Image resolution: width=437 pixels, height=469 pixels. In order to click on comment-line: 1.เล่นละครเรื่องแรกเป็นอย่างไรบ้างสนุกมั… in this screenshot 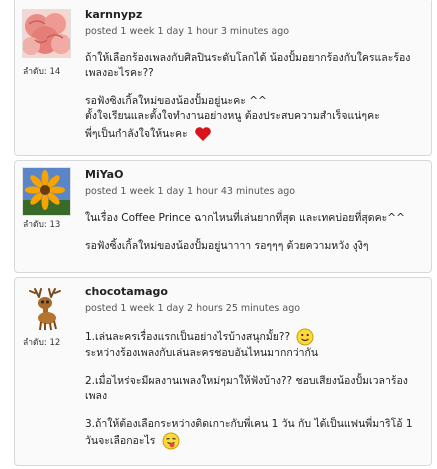, I will do `click(188, 337)`.